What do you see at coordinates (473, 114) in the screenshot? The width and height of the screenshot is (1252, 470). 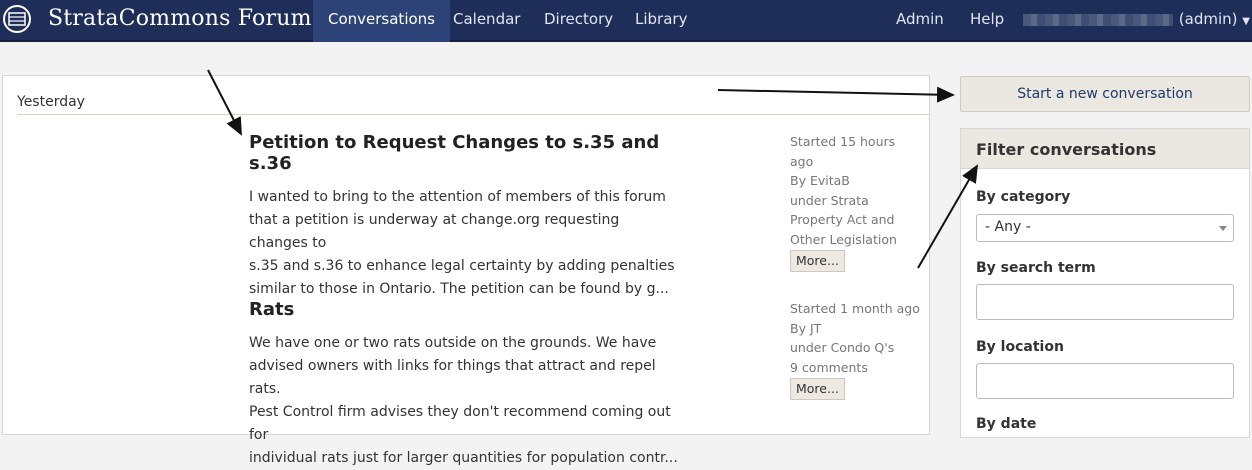 I see `group-divider` at bounding box center [473, 114].